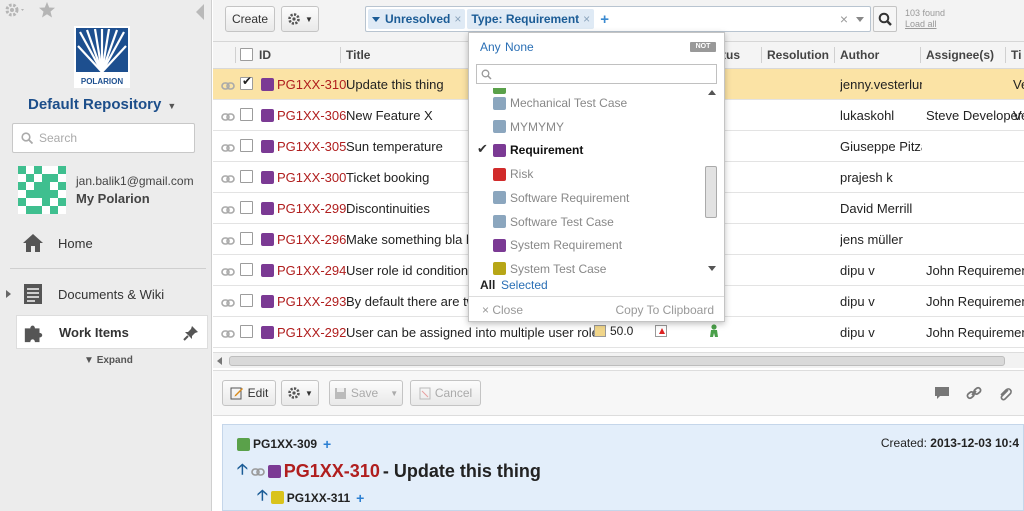 This screenshot has width=1024, height=511. What do you see at coordinates (58, 138) in the screenshot?
I see `search-placeholder: Search` at bounding box center [58, 138].